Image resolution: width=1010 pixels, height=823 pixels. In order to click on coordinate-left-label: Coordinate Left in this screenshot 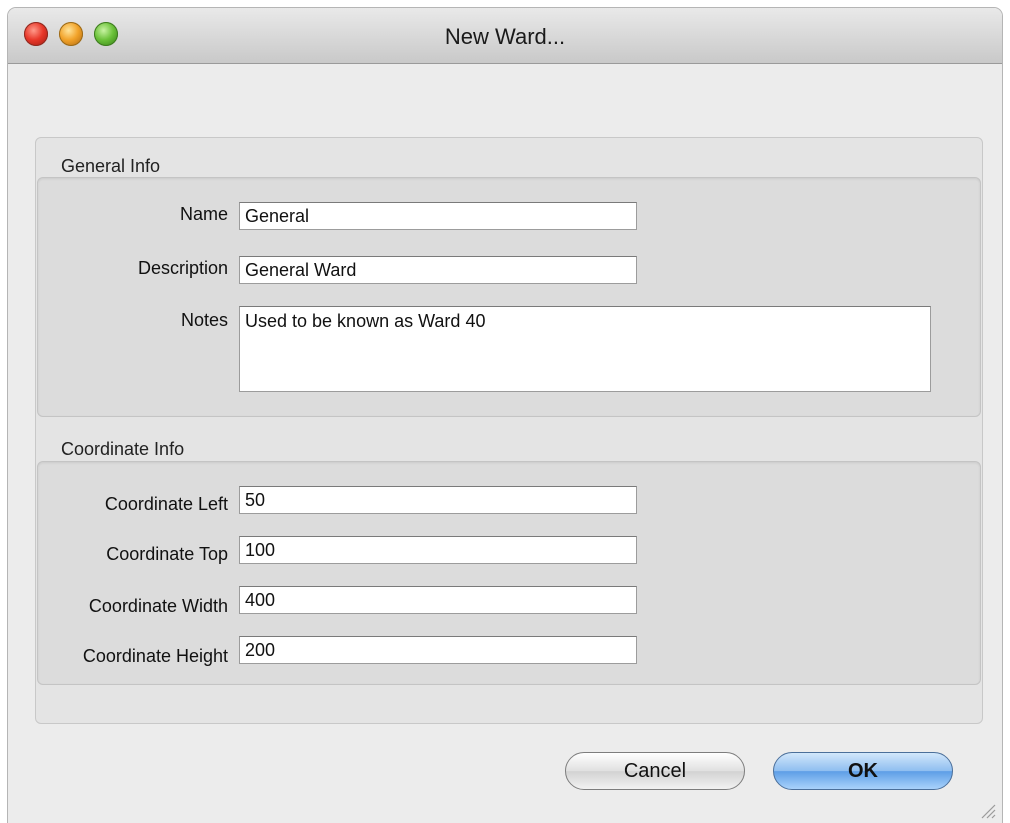, I will do `click(166, 504)`.